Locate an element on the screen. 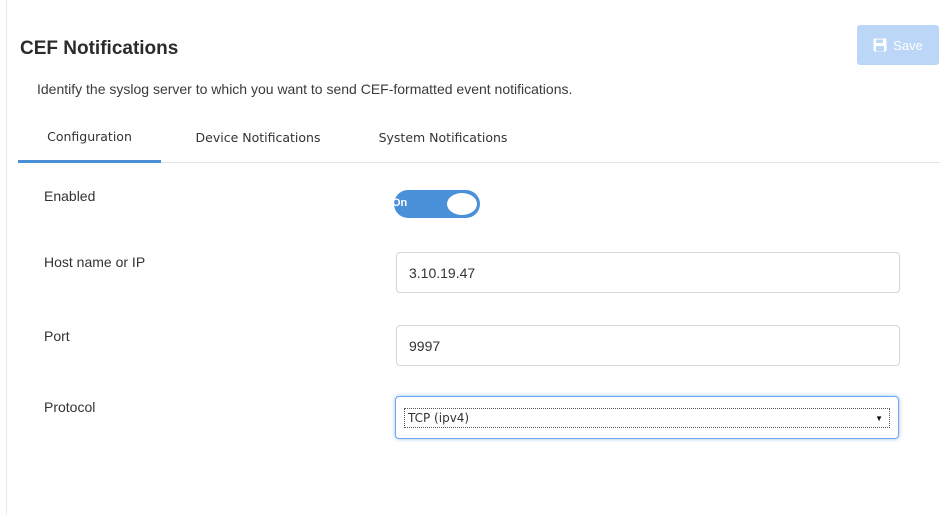  host-label: Host name or IP is located at coordinates (95, 262).